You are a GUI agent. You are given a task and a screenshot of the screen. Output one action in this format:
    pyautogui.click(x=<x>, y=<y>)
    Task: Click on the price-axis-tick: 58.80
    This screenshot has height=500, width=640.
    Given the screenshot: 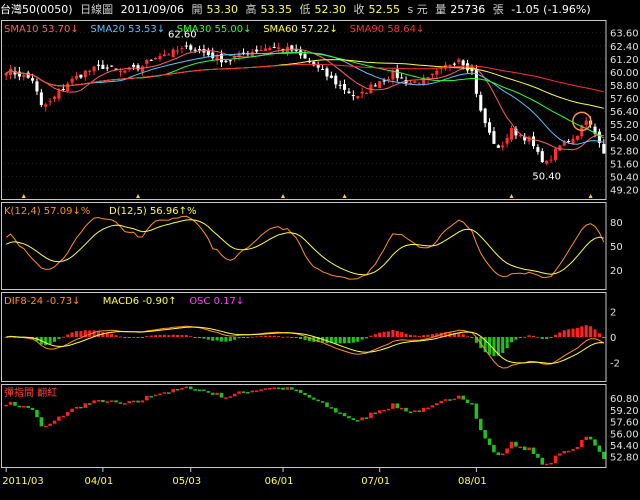 What is the action you would take?
    pyautogui.click(x=624, y=86)
    